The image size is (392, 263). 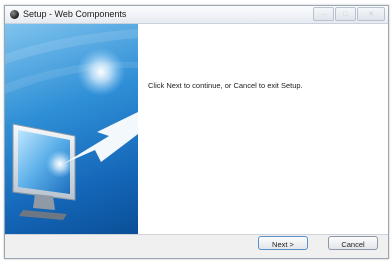 I want to click on setup-app-icon, so click(x=14, y=14).